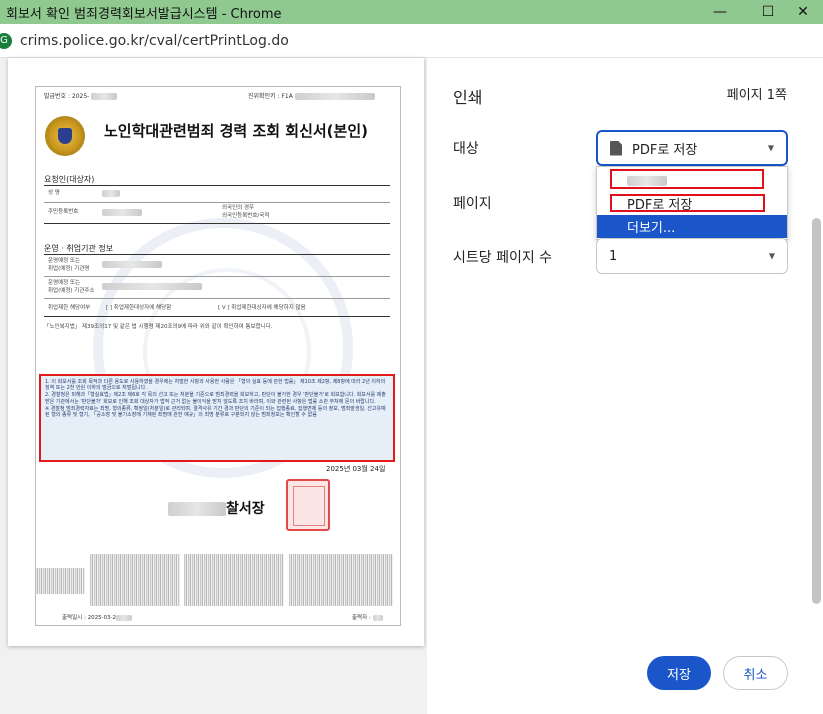 The width and height of the screenshot is (823, 714). I want to click on pages-per-sheet-value: 1, so click(613, 256).